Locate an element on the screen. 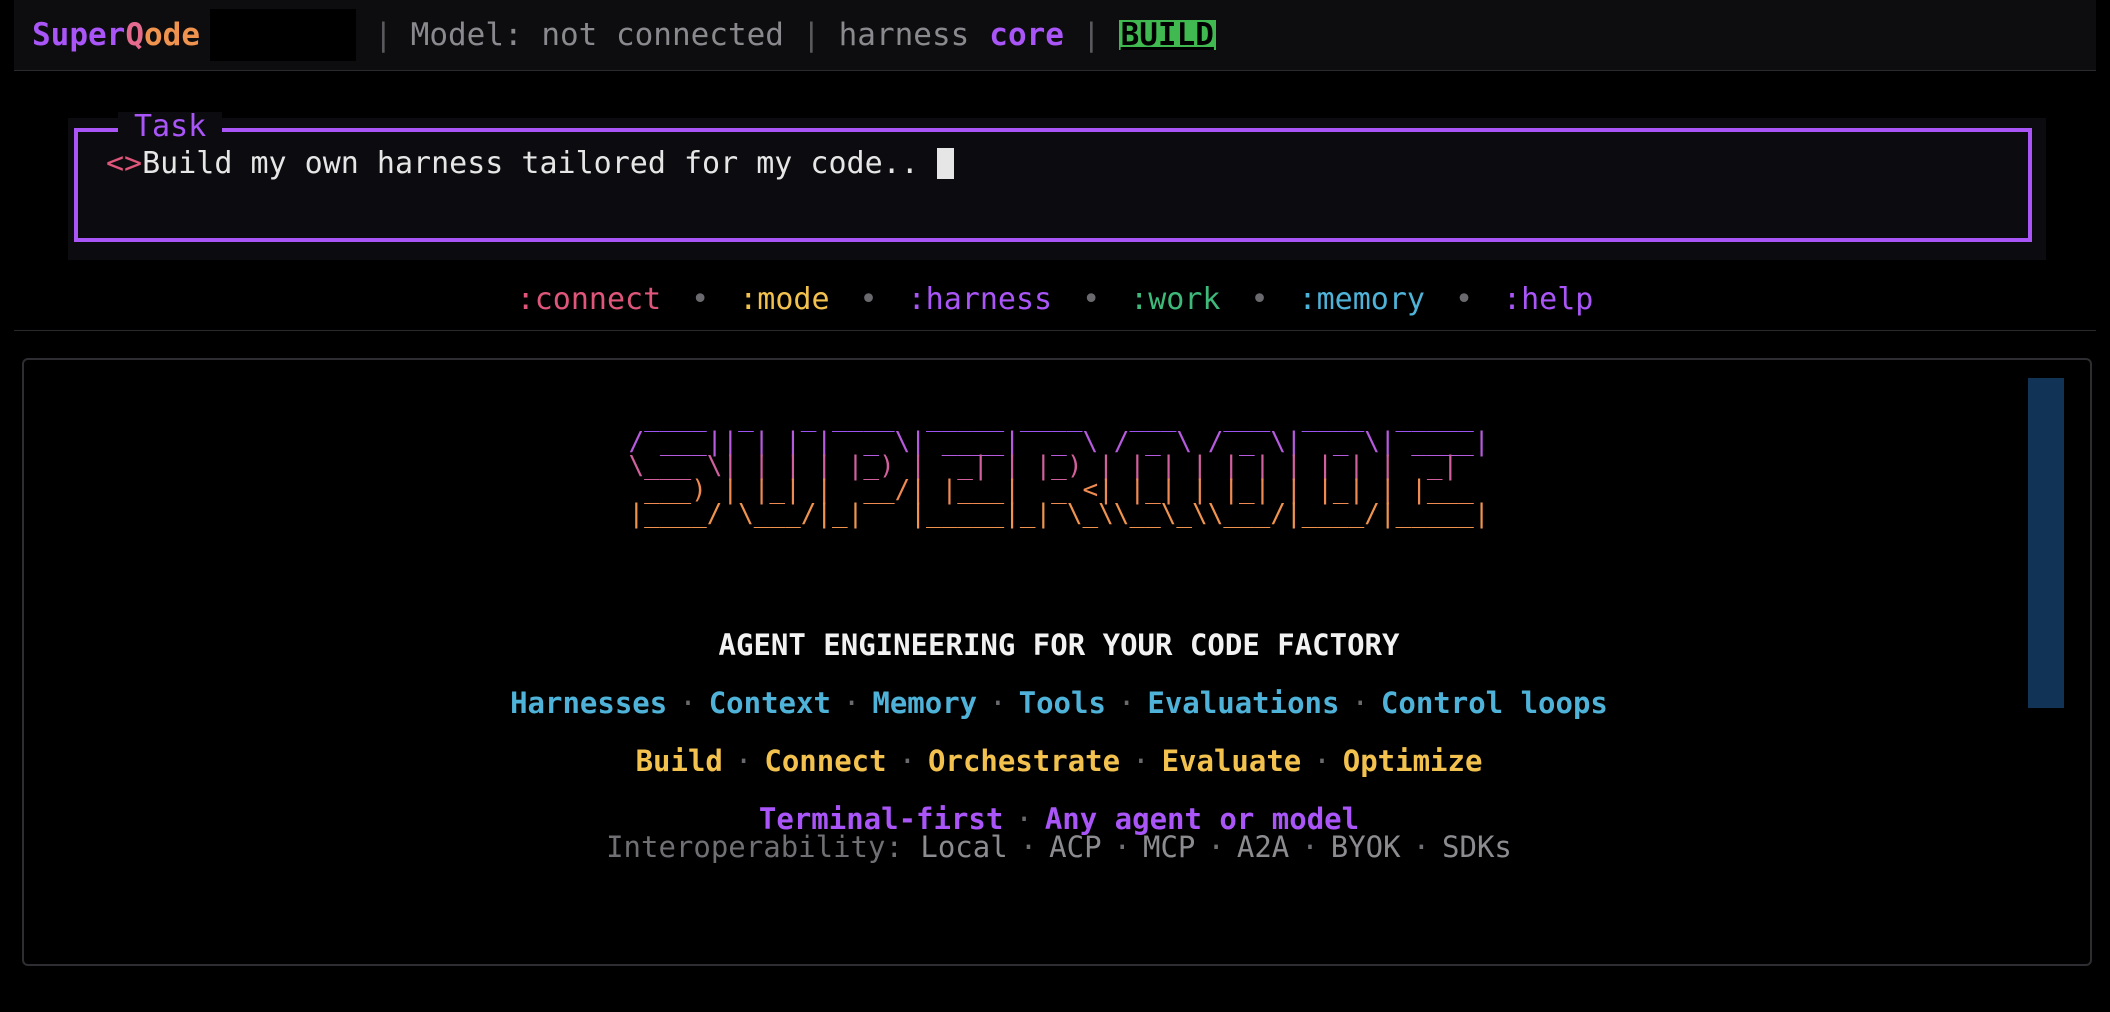  interop-item: SDKs is located at coordinates (1477, 847).